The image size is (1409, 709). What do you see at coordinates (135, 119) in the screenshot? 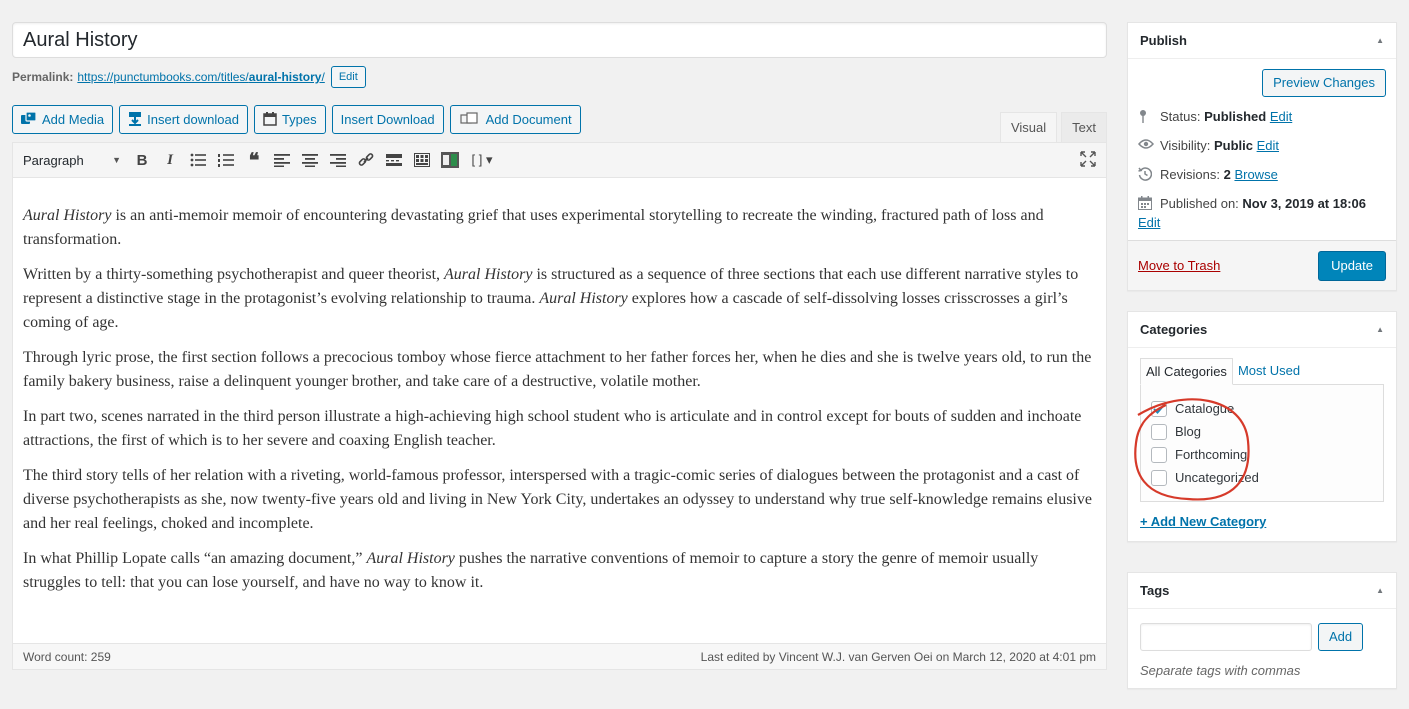
I see `download-icon` at bounding box center [135, 119].